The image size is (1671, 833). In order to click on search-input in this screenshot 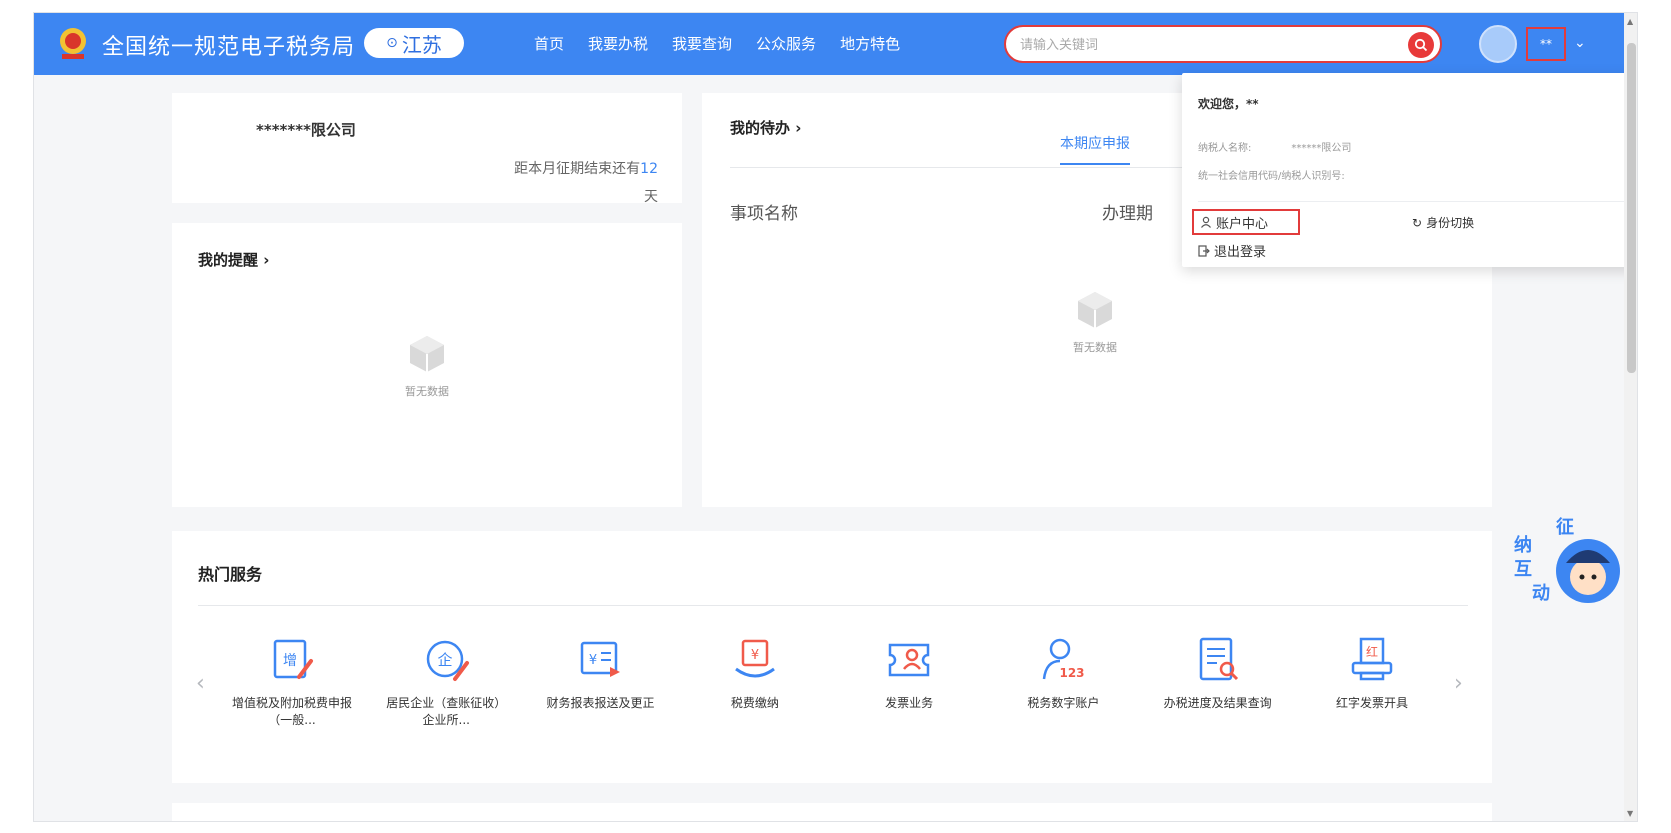, I will do `click(1200, 45)`.